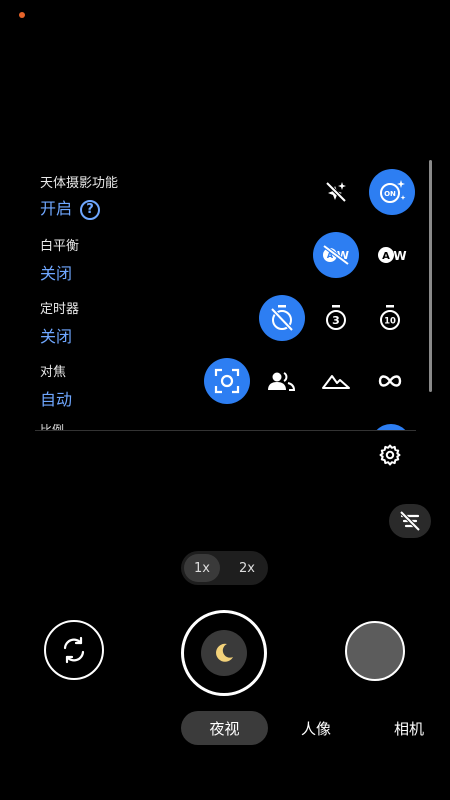 This screenshot has width=450, height=800. What do you see at coordinates (225, 430) in the screenshot?
I see `settings-divider` at bounding box center [225, 430].